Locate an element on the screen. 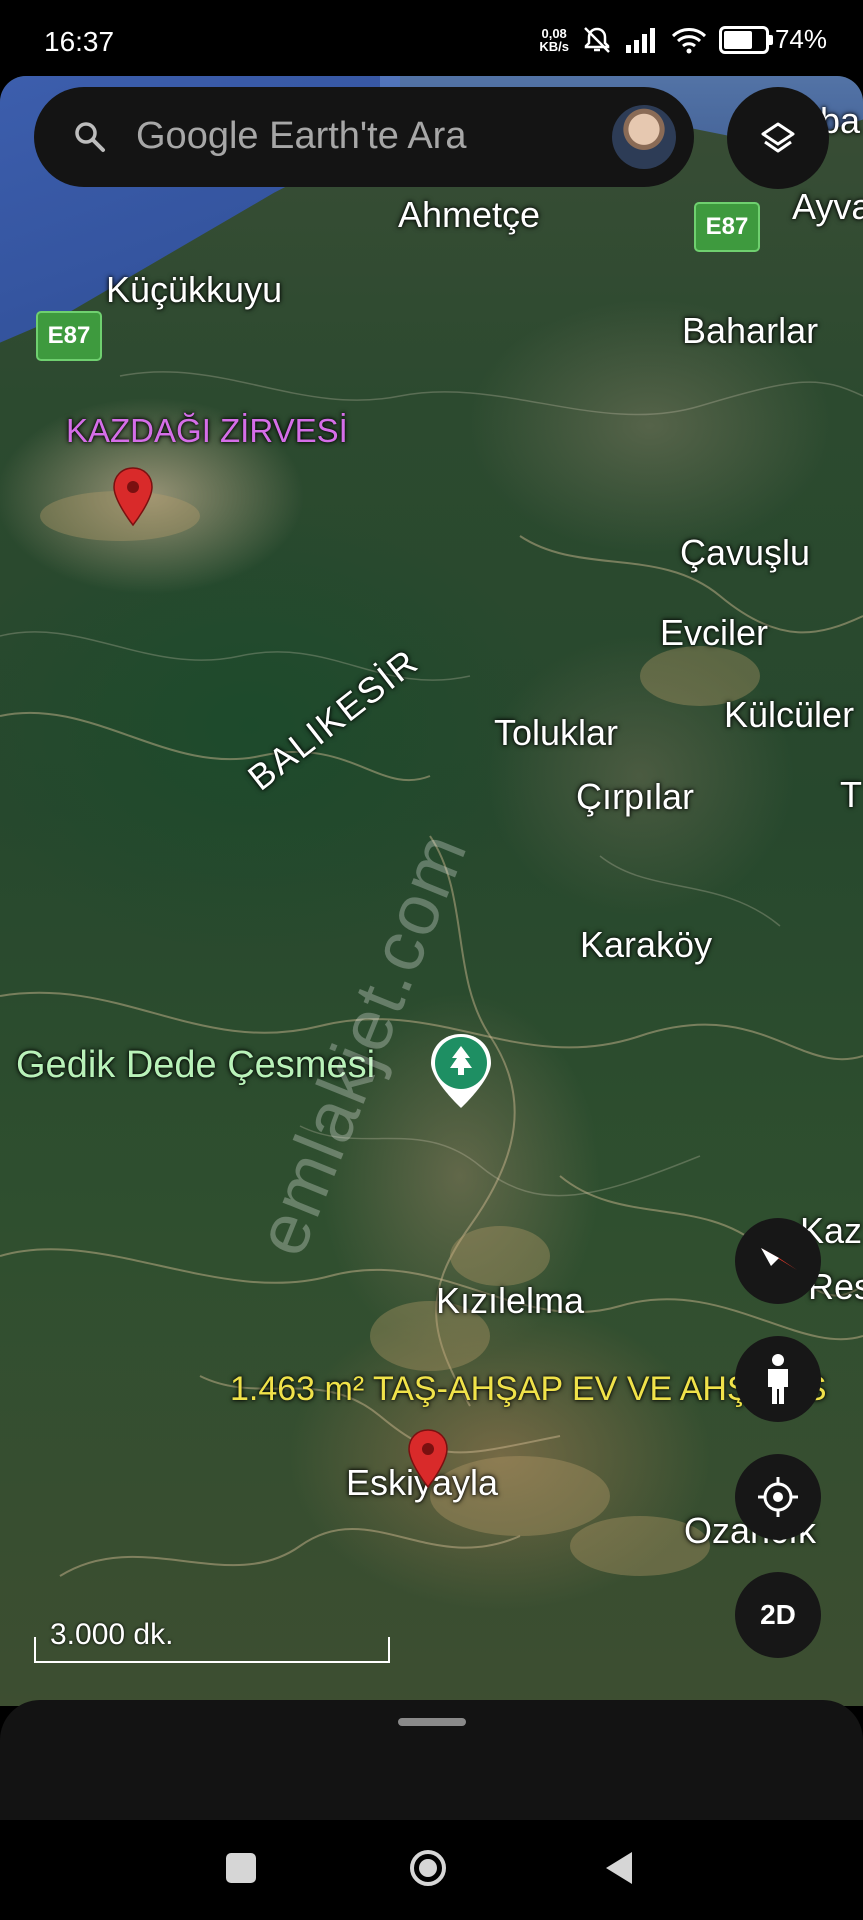 This screenshot has width=863, height=1920. battery: 74% is located at coordinates (772, 39).